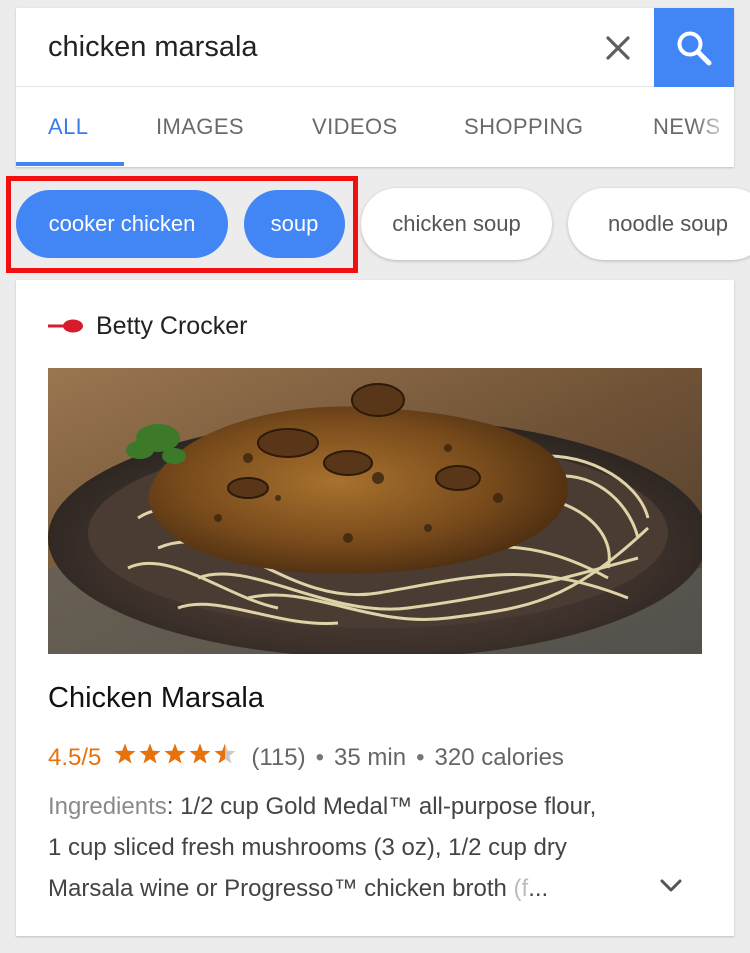 This screenshot has height=953, width=750. I want to click on tab-images: IMAGES, so click(200, 127).